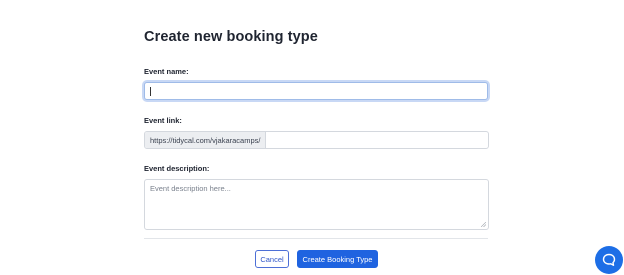 Image resolution: width=624 pixels, height=275 pixels. I want to click on cancel-button: Cancel, so click(272, 259).